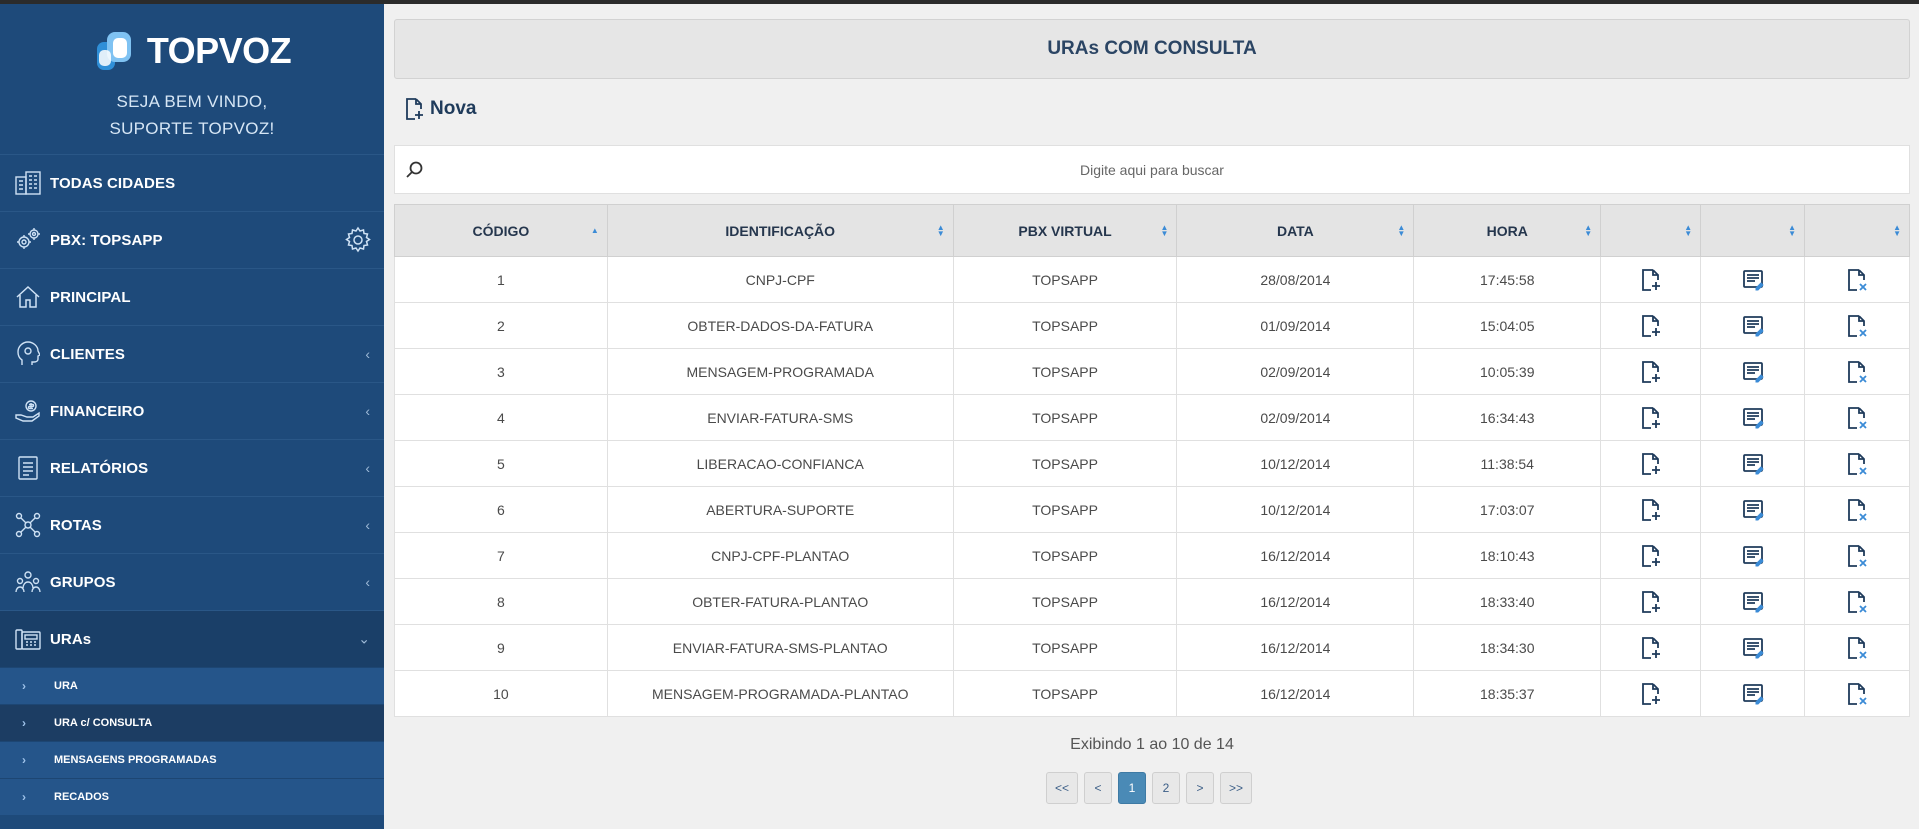 The width and height of the screenshot is (1919, 829). Describe the element at coordinates (364, 638) in the screenshot. I see `chevron-down-icon: ⌄` at that location.